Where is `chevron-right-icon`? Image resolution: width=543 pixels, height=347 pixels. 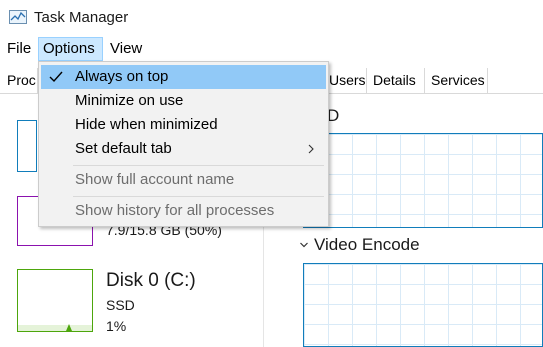
chevron-right-icon is located at coordinates (311, 149).